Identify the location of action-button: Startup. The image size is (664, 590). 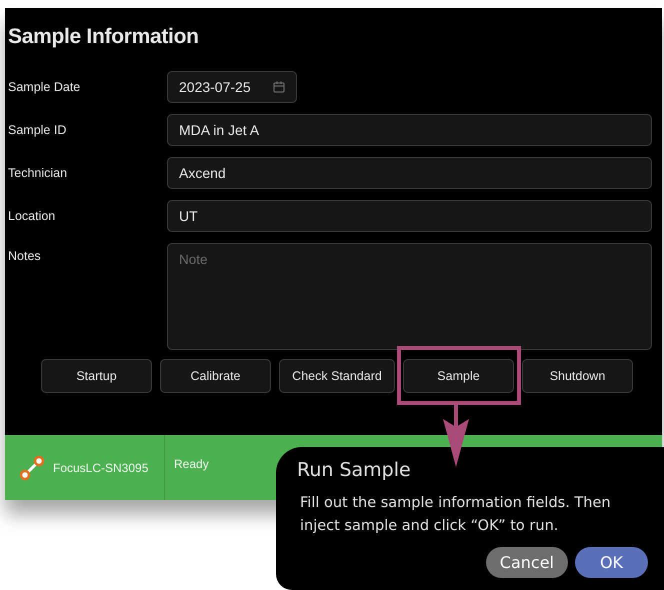
(96, 376).